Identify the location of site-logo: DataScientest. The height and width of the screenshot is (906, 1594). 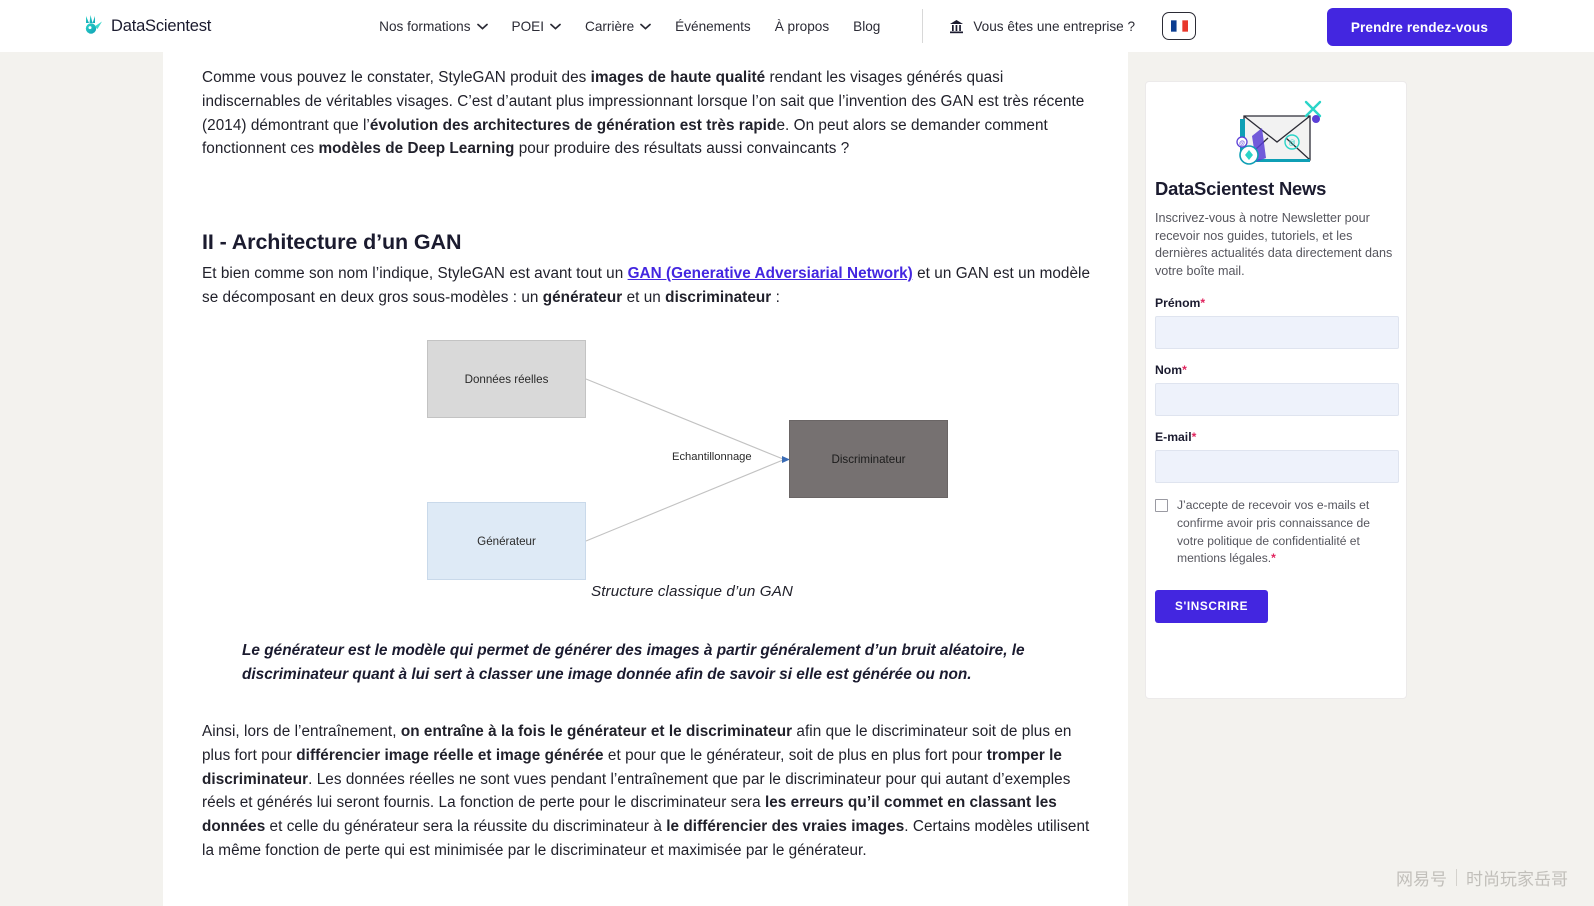
(146, 26).